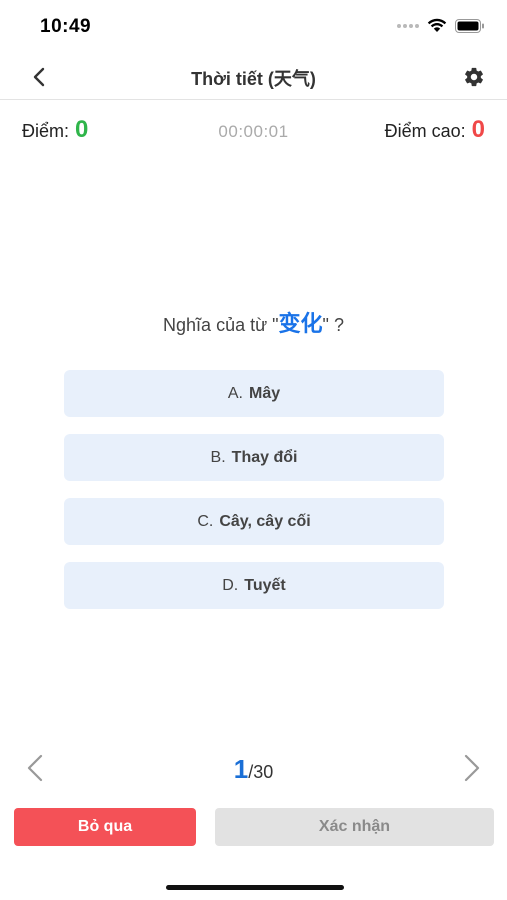 Image resolution: width=507 pixels, height=900 pixels. I want to click on confirm-button: Xác nhận, so click(354, 827).